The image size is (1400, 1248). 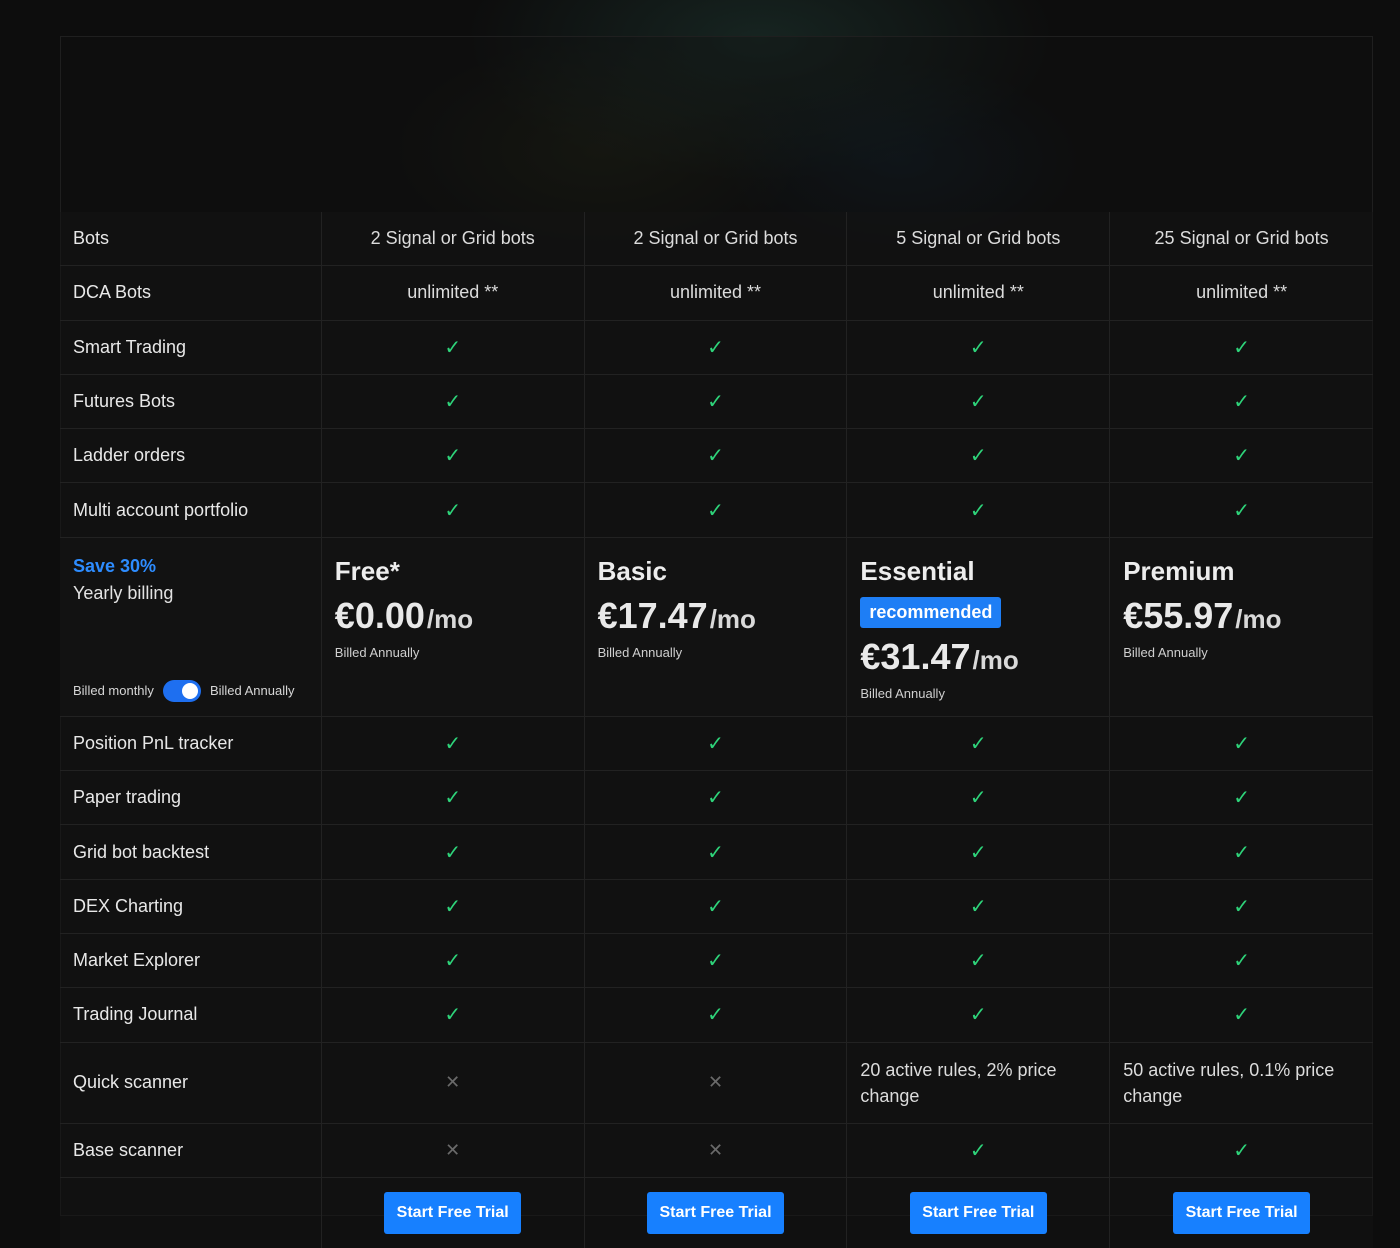 What do you see at coordinates (1242, 1082) in the screenshot?
I see `feature-value: 50 active rules, 0.1% price change` at bounding box center [1242, 1082].